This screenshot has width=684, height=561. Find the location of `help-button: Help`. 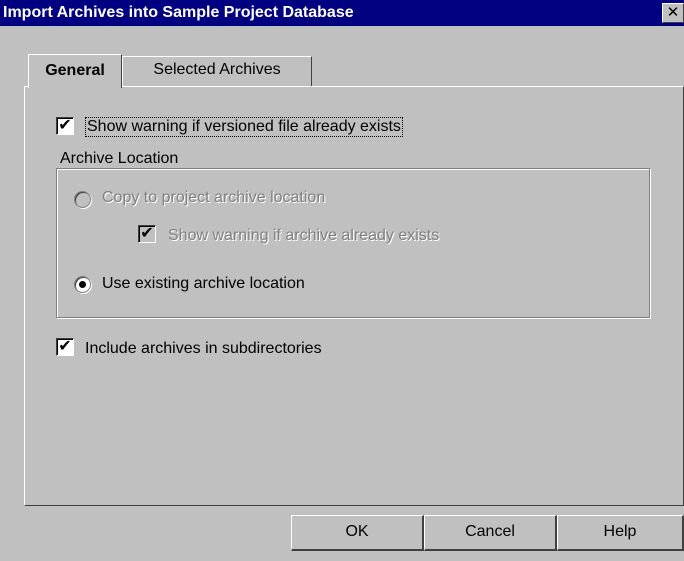

help-button: Help is located at coordinates (620, 533).